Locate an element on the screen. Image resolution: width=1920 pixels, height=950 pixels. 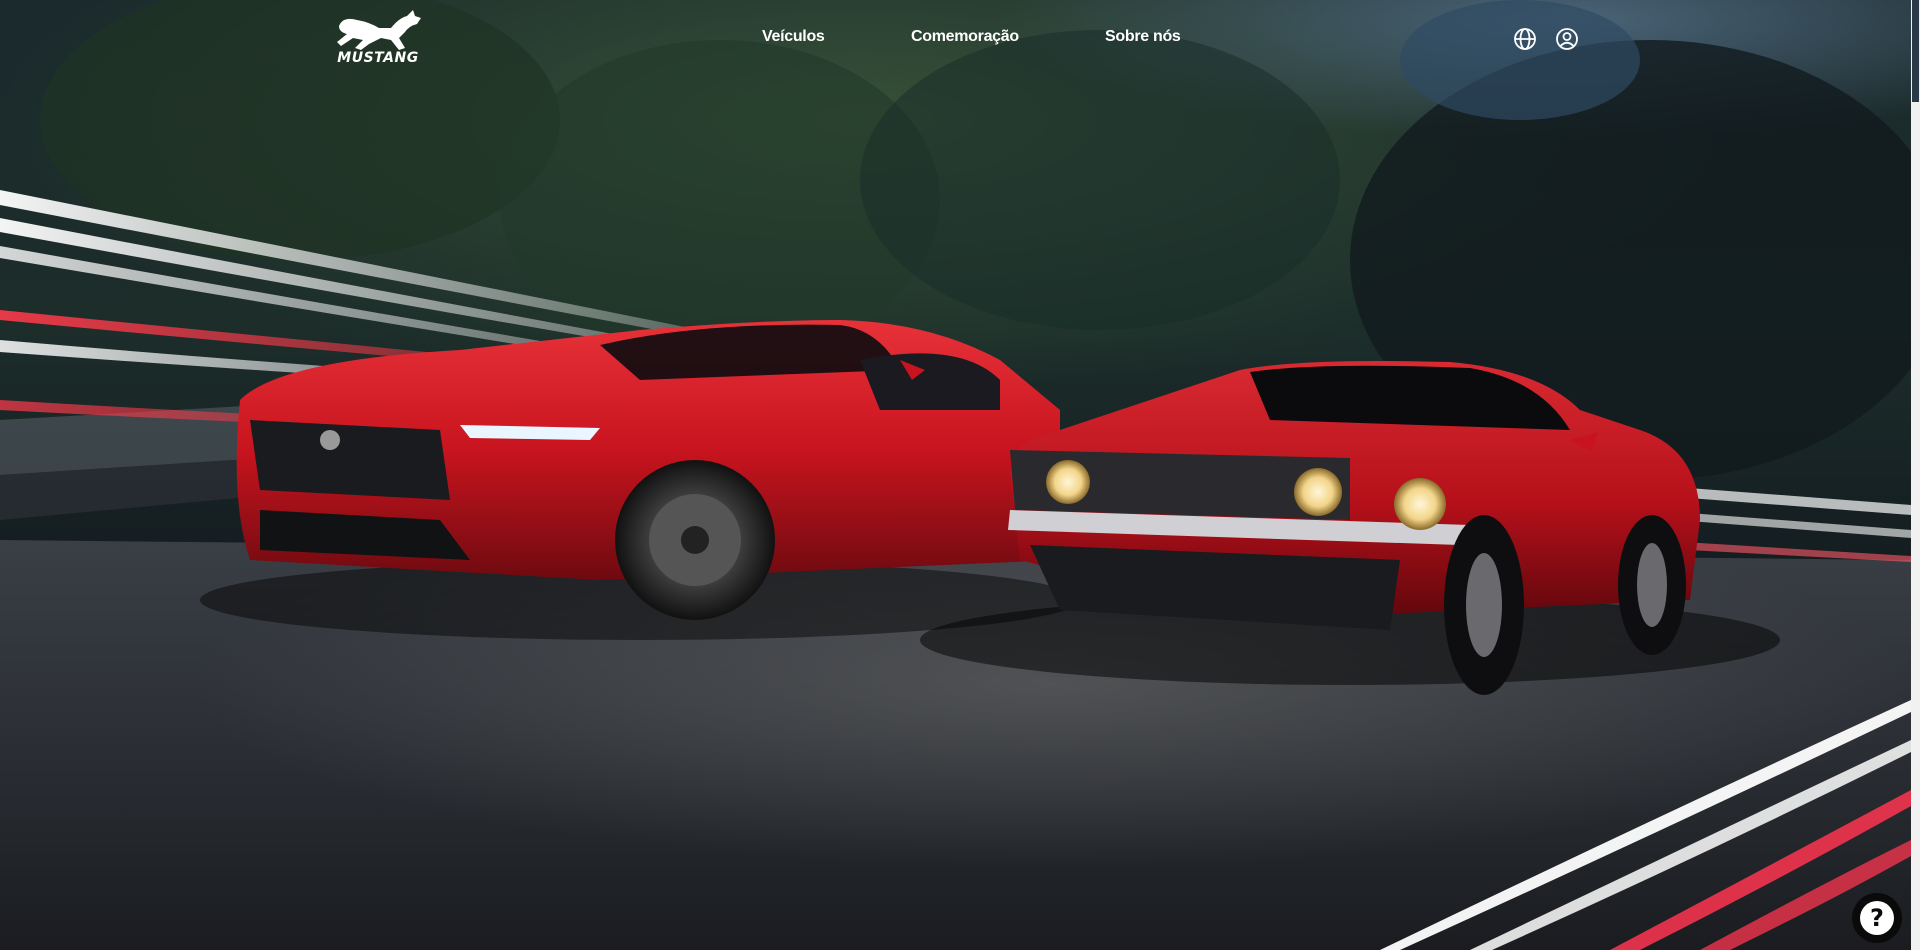
help-icon: ? is located at coordinates (1877, 918).